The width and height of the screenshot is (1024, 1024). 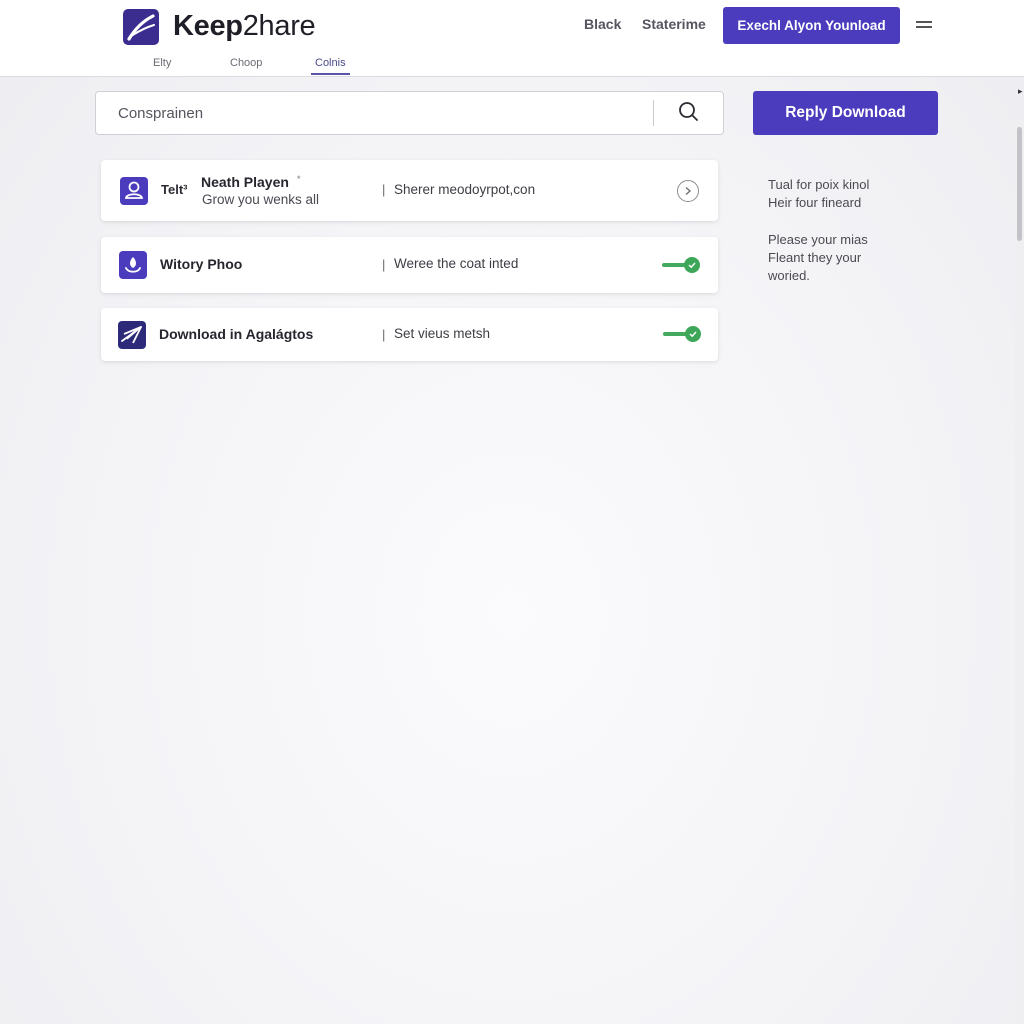 I want to click on scroll-arrow-icon: ▸, so click(x=1020, y=91).